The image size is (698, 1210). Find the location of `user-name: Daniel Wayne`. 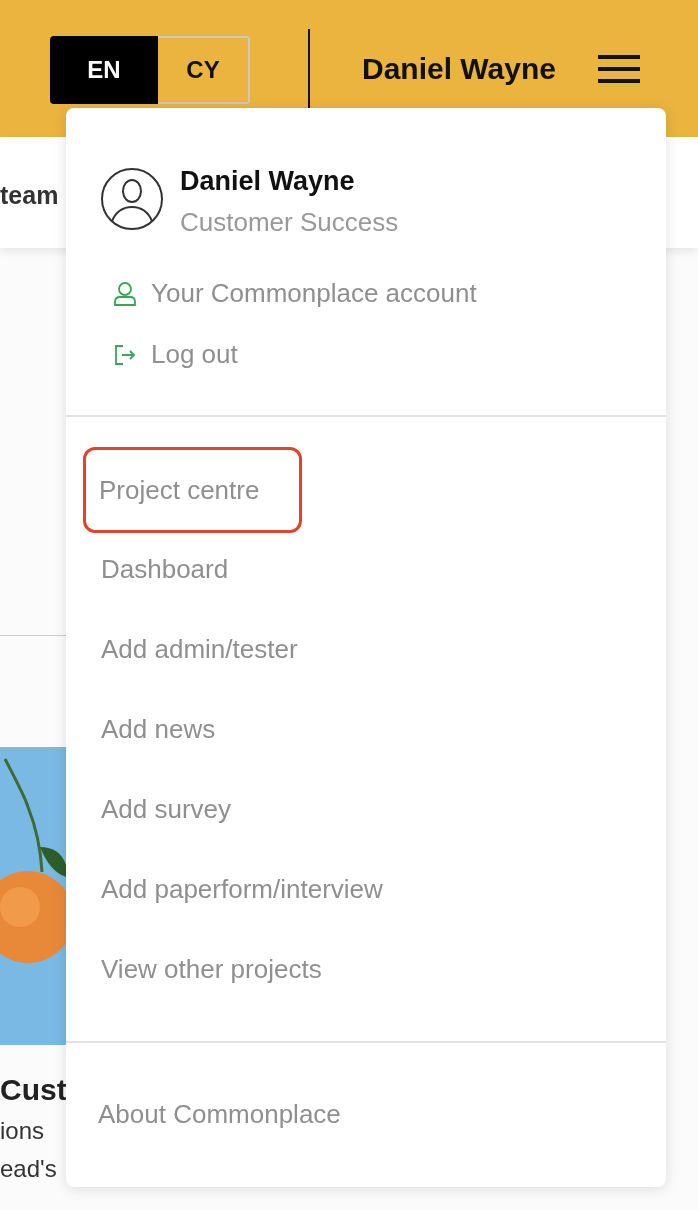

user-name: Daniel Wayne is located at coordinates (459, 68).